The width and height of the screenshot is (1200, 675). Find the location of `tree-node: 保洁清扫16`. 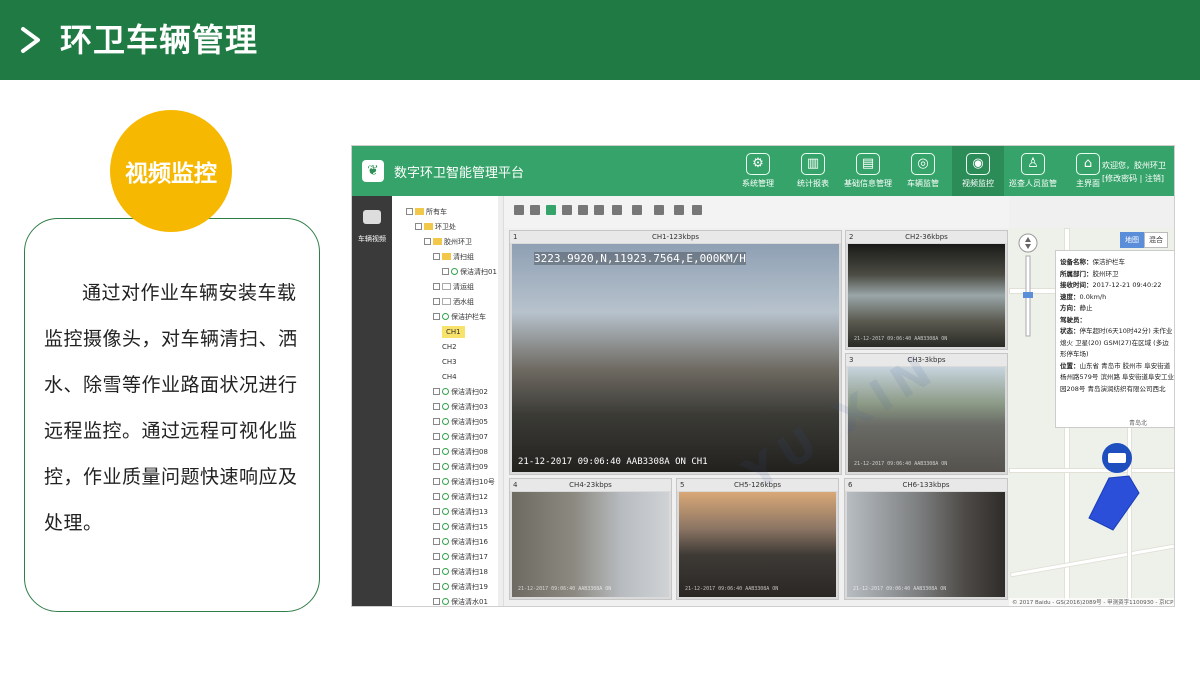

tree-node: 保洁清扫16 is located at coordinates (460, 542).